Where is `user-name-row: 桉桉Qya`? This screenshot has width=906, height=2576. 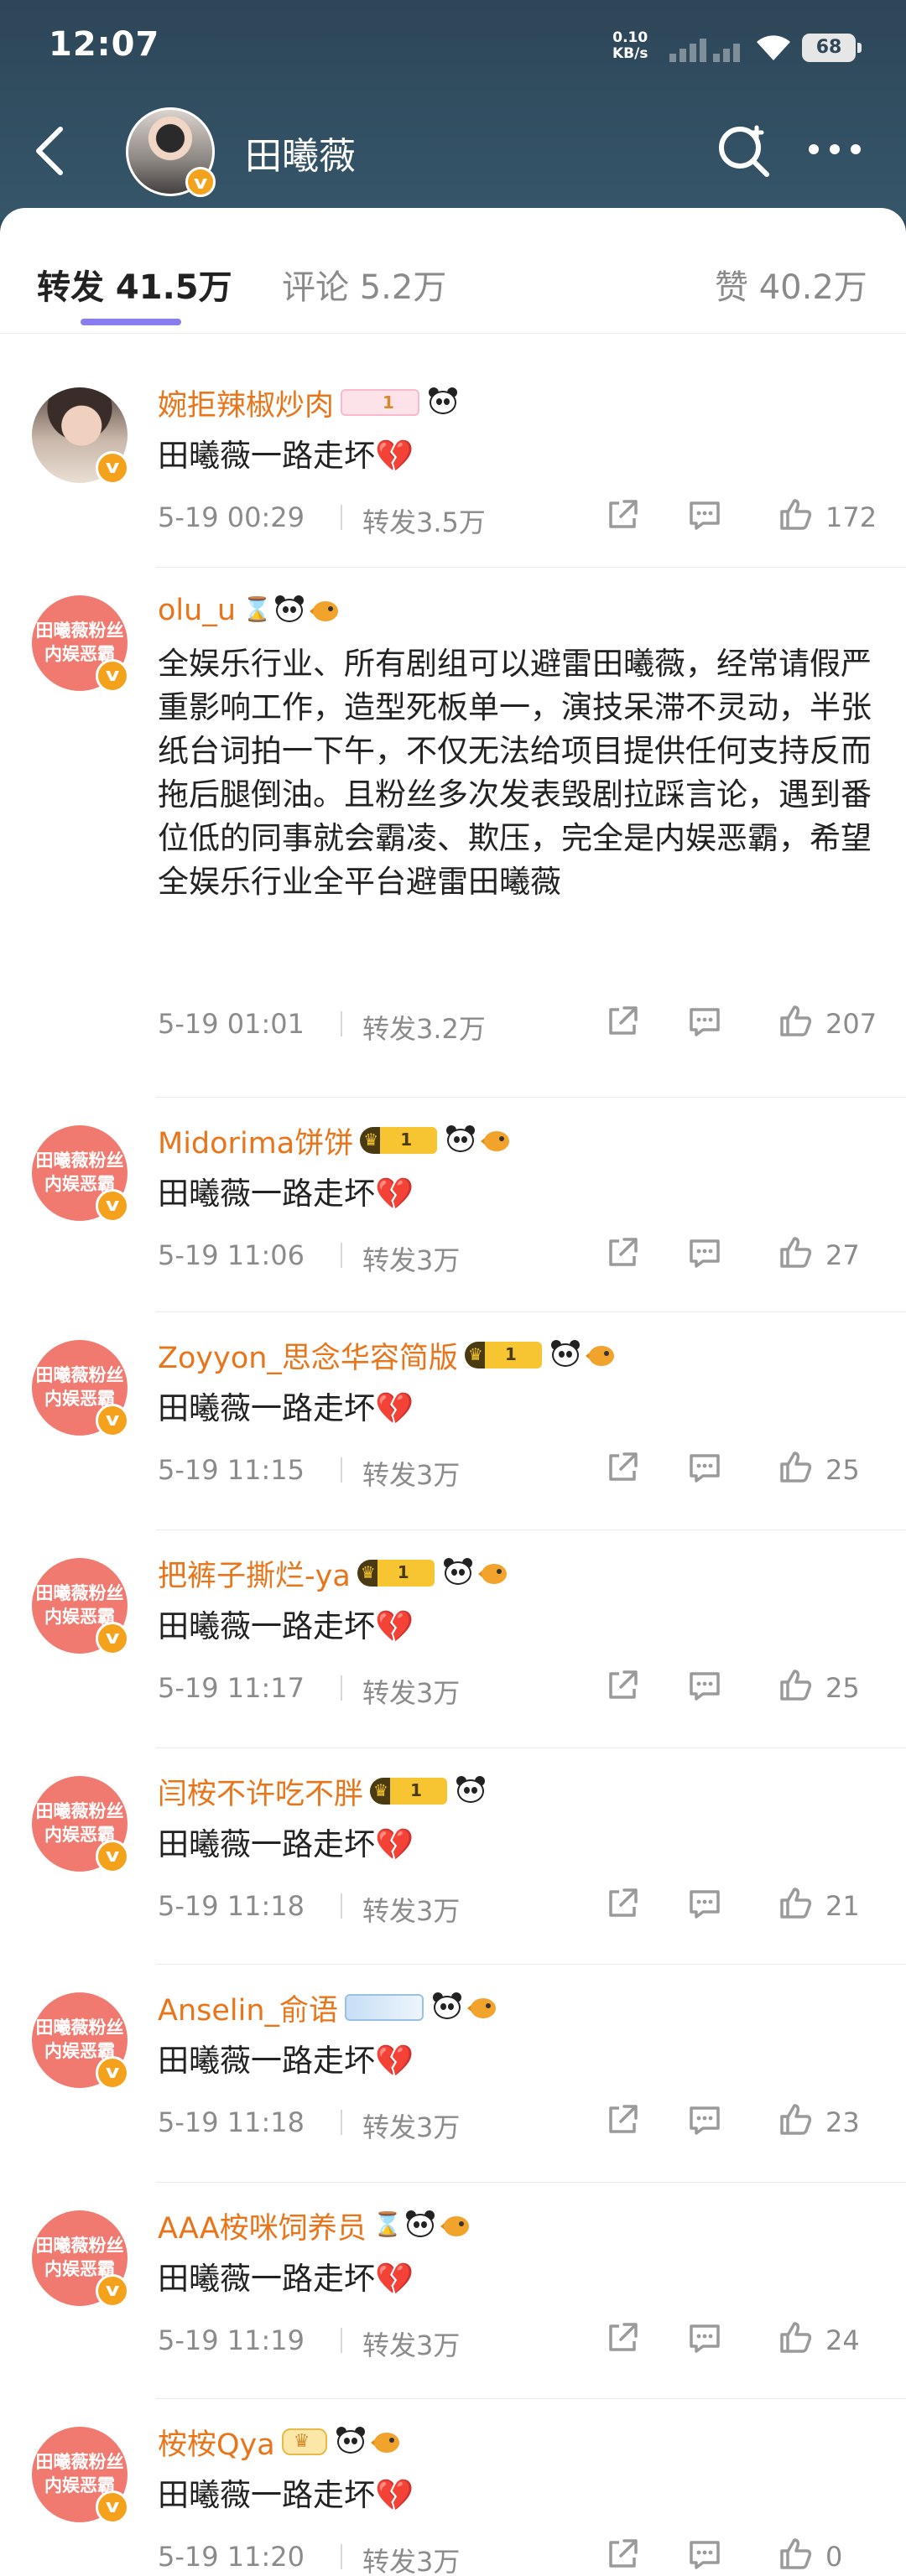
user-name-row: 桉桉Qya is located at coordinates (281, 2442).